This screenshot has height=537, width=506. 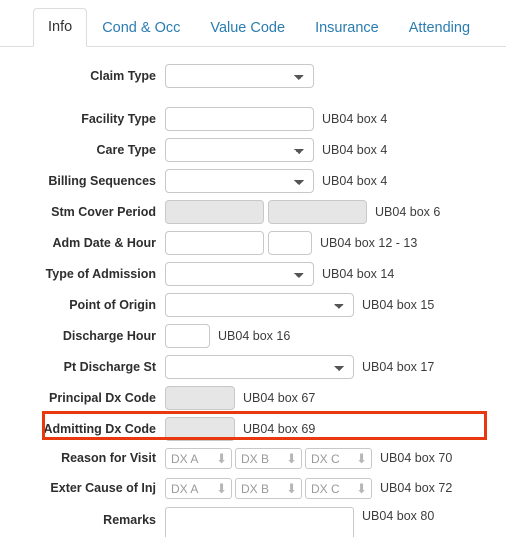 I want to click on control-claim-type, so click(x=239, y=76).